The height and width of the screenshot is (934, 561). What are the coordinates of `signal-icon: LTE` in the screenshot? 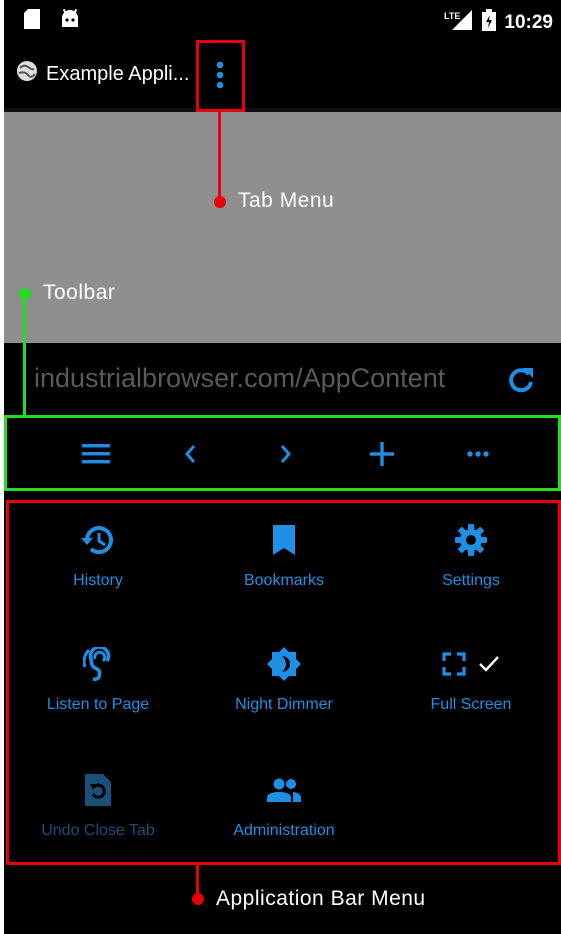 It's located at (459, 23).